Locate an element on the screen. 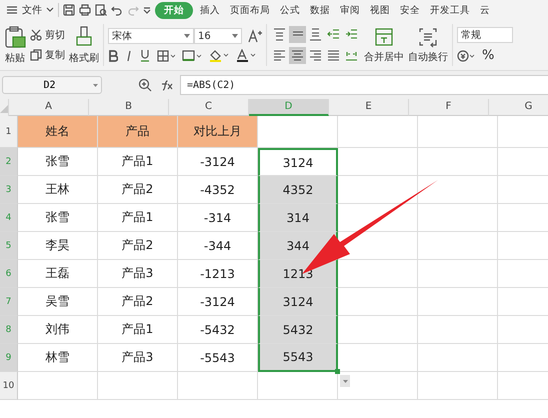  table-cell: -314 is located at coordinates (218, 217).